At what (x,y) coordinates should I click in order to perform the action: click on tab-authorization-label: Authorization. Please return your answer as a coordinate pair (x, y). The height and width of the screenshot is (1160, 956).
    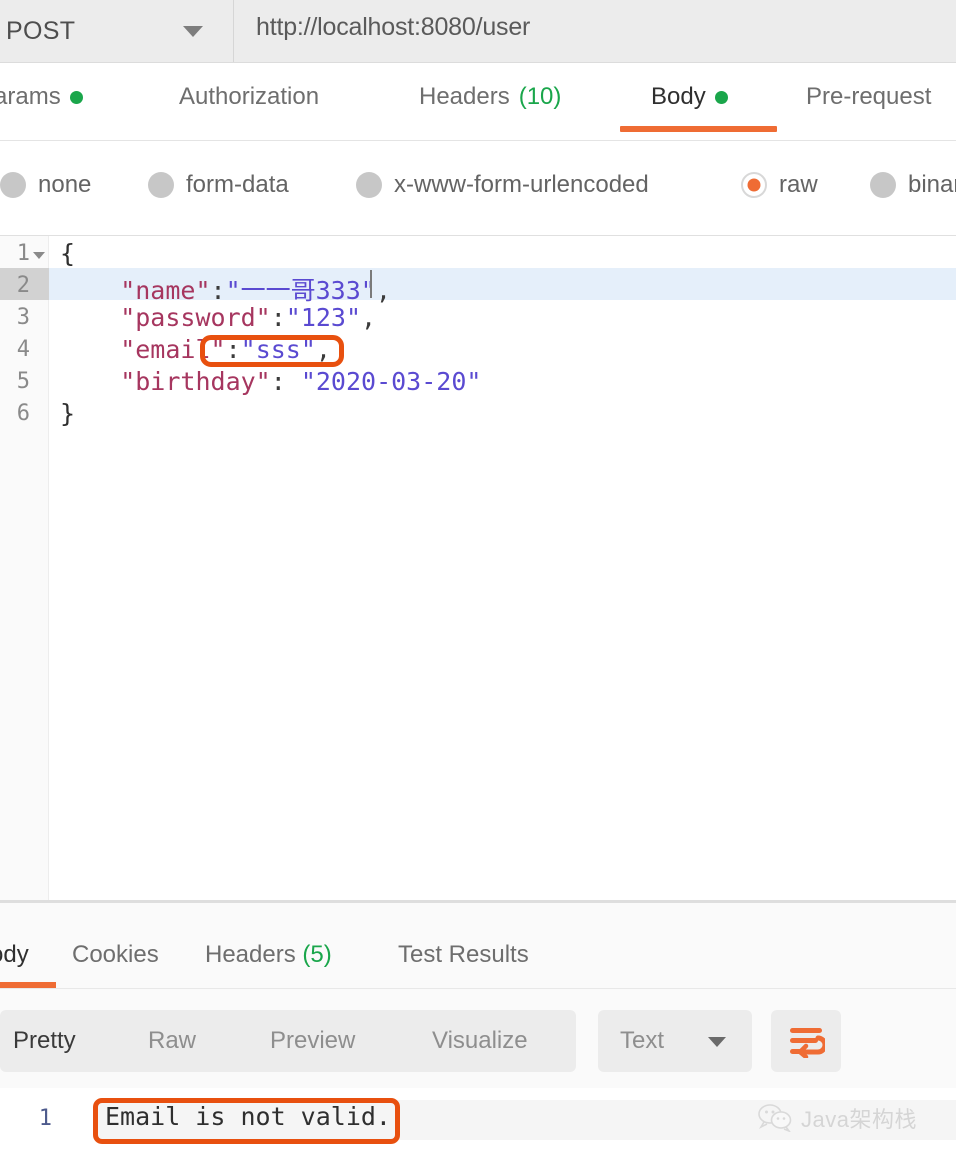
    Looking at the image, I should click on (249, 96).